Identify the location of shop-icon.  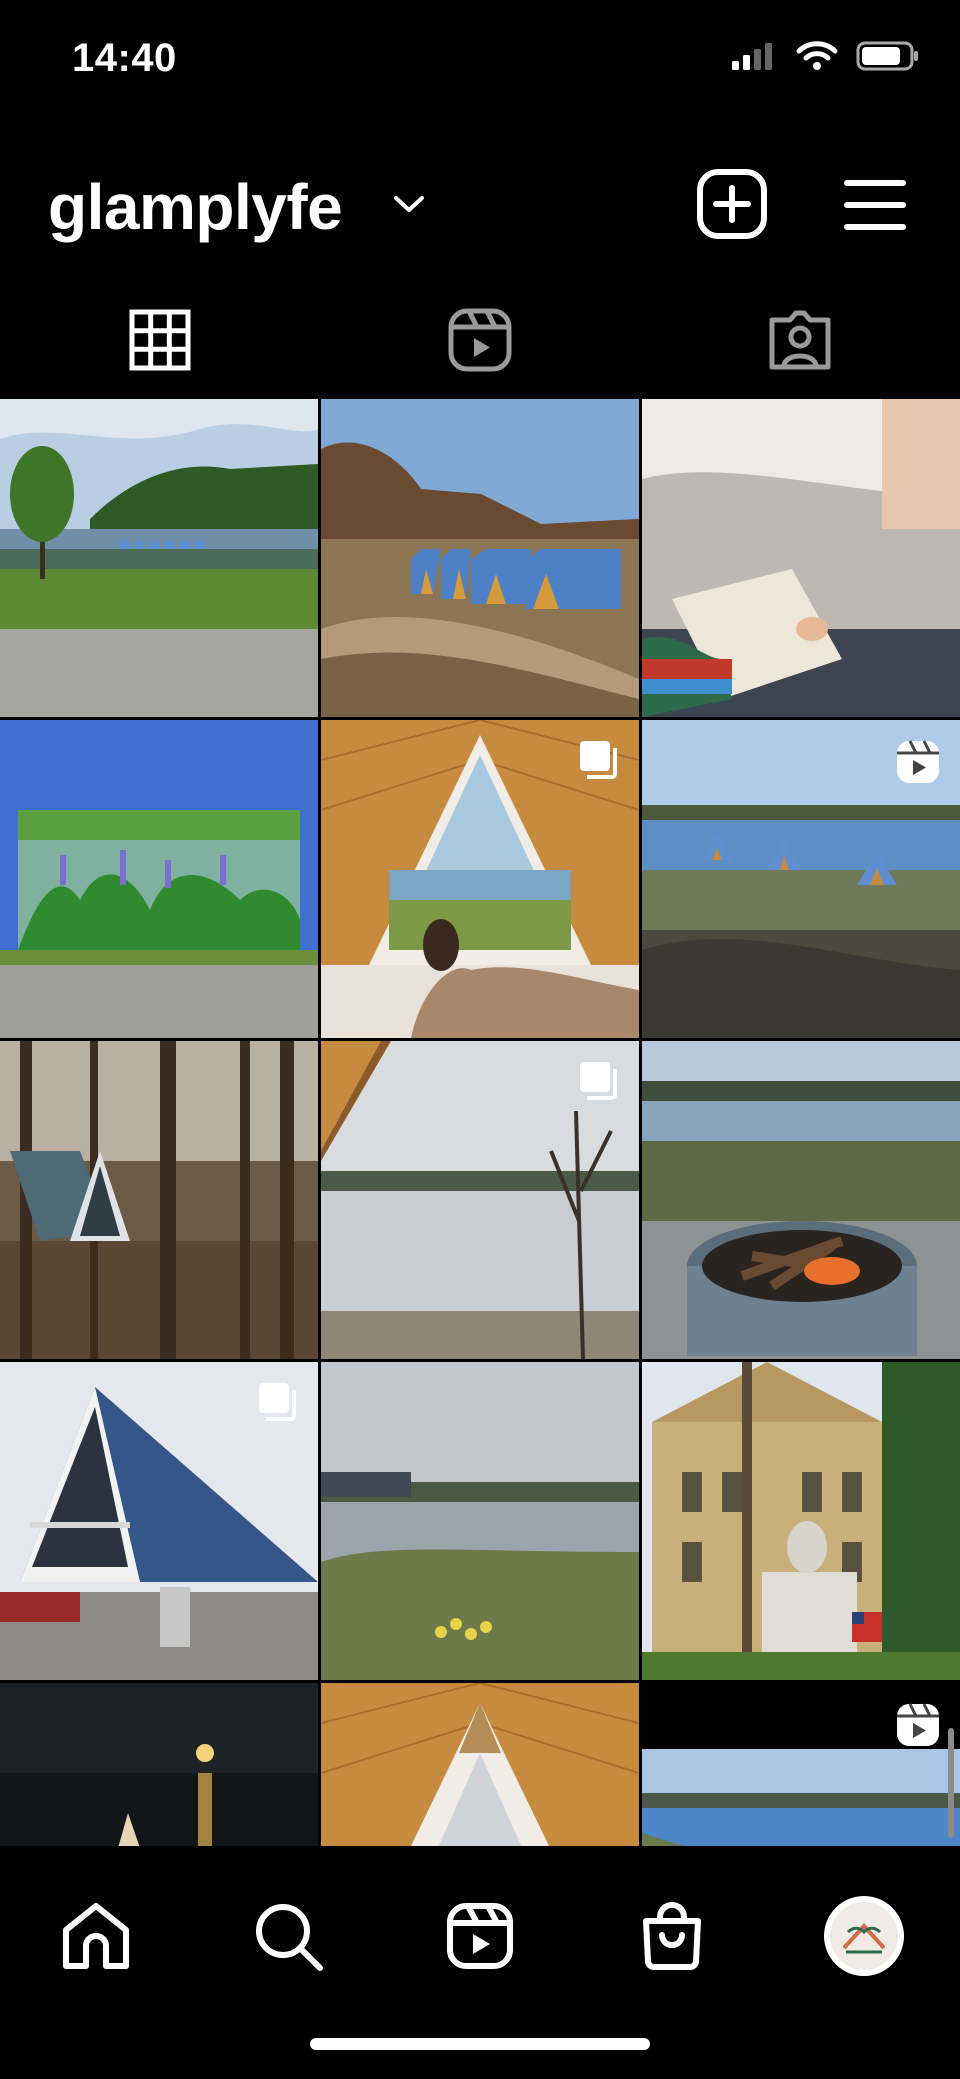
(672, 1936).